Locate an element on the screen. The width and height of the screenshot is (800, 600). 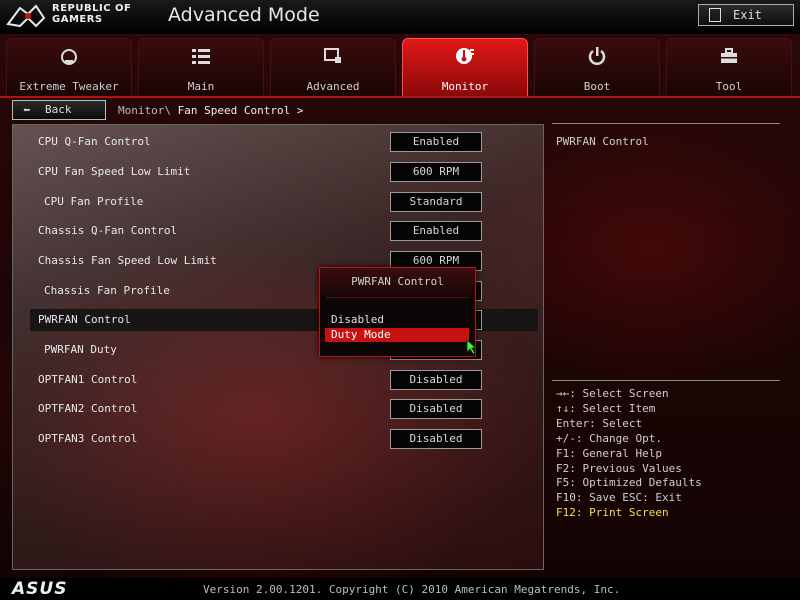
setting-optfan2-control: OPTFAN2 Control Disabled is located at coordinates (284, 409).